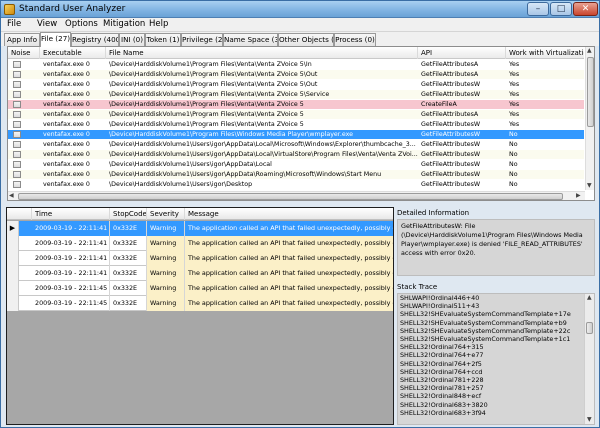 Image resolution: width=600 pixels, height=428 pixels. Describe the element at coordinates (441, 396) in the screenshot. I see `stack-trace-line: SHELL32!Ordinal848+ecf` at that location.